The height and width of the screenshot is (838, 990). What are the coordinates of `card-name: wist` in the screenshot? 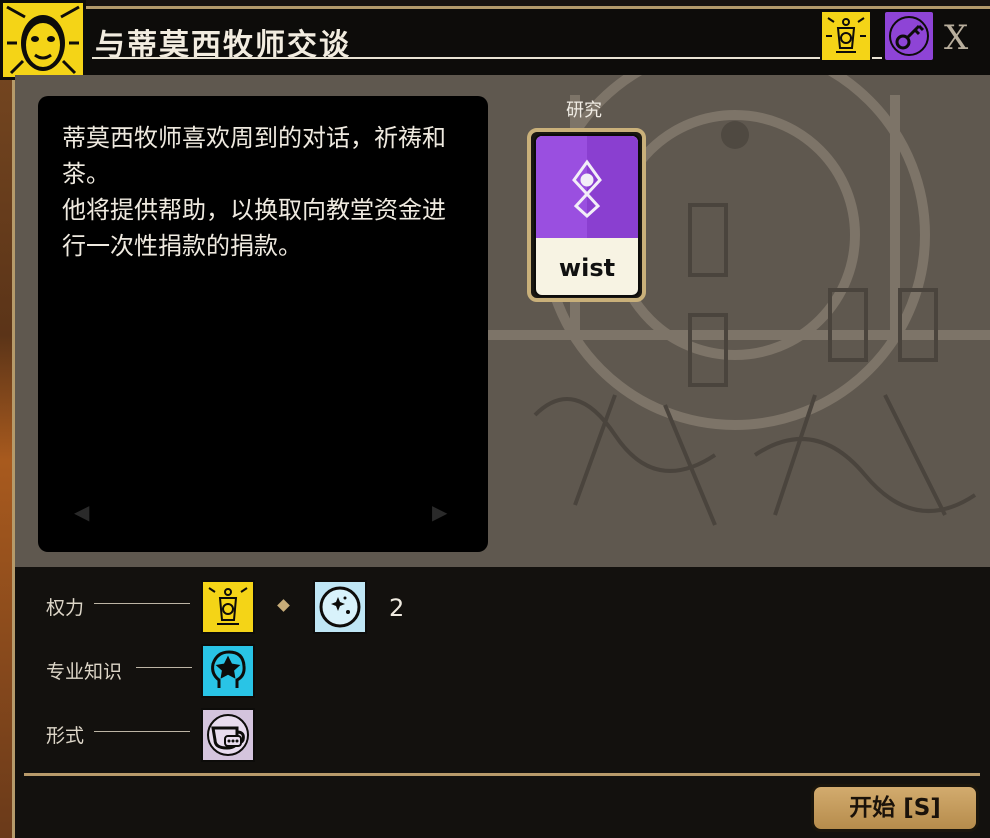 It's located at (587, 268).